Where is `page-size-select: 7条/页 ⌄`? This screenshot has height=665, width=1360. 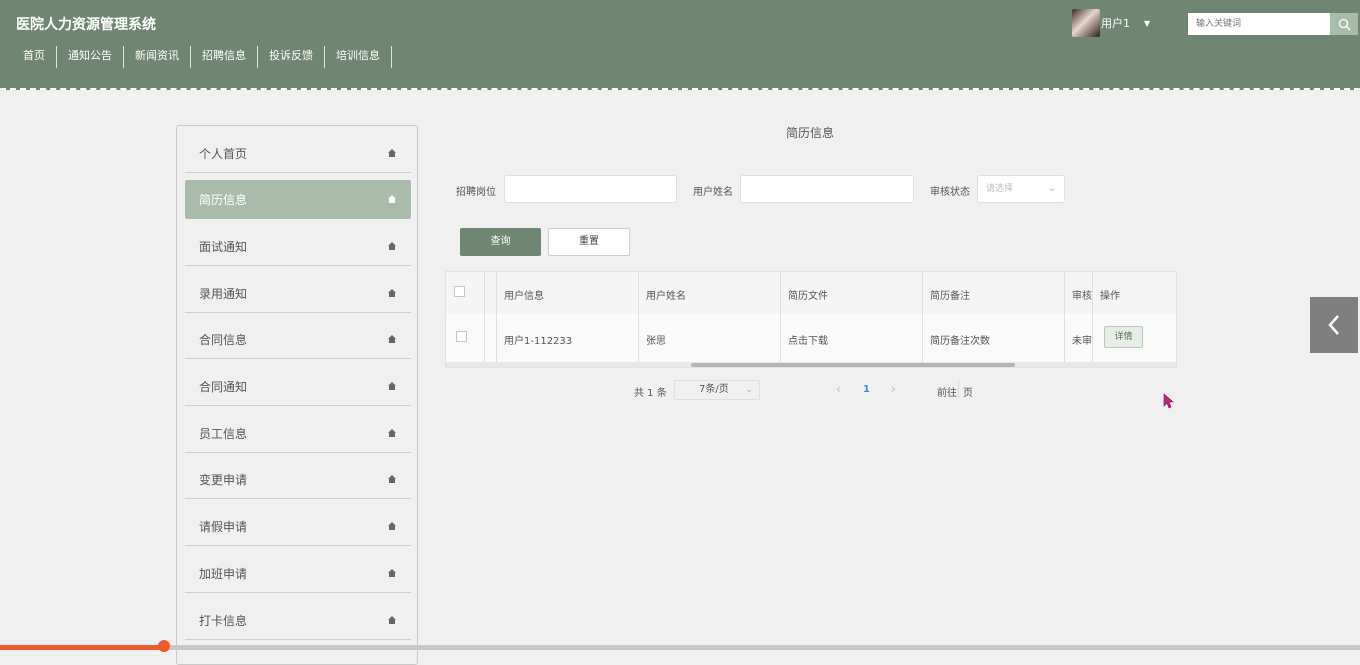 page-size-select: 7条/页 ⌄ is located at coordinates (717, 390).